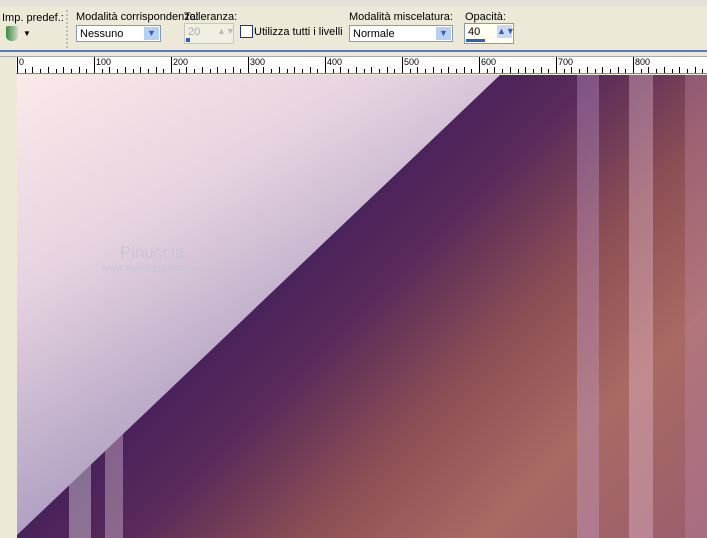 The image size is (707, 538). I want to click on watermark: Pinuccia www.maidiregrafica.eu, so click(152, 258).